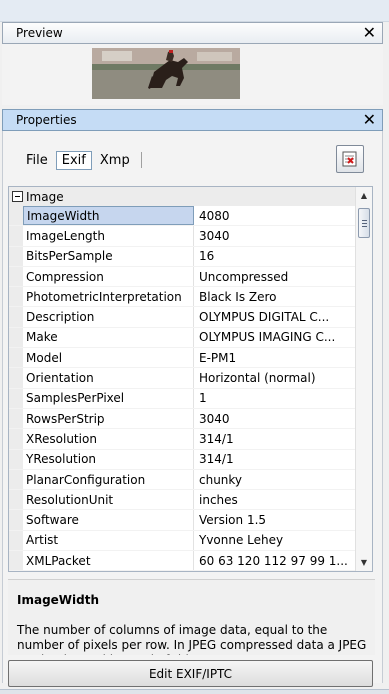  What do you see at coordinates (203, 398) in the screenshot?
I see `property-value: 1` at bounding box center [203, 398].